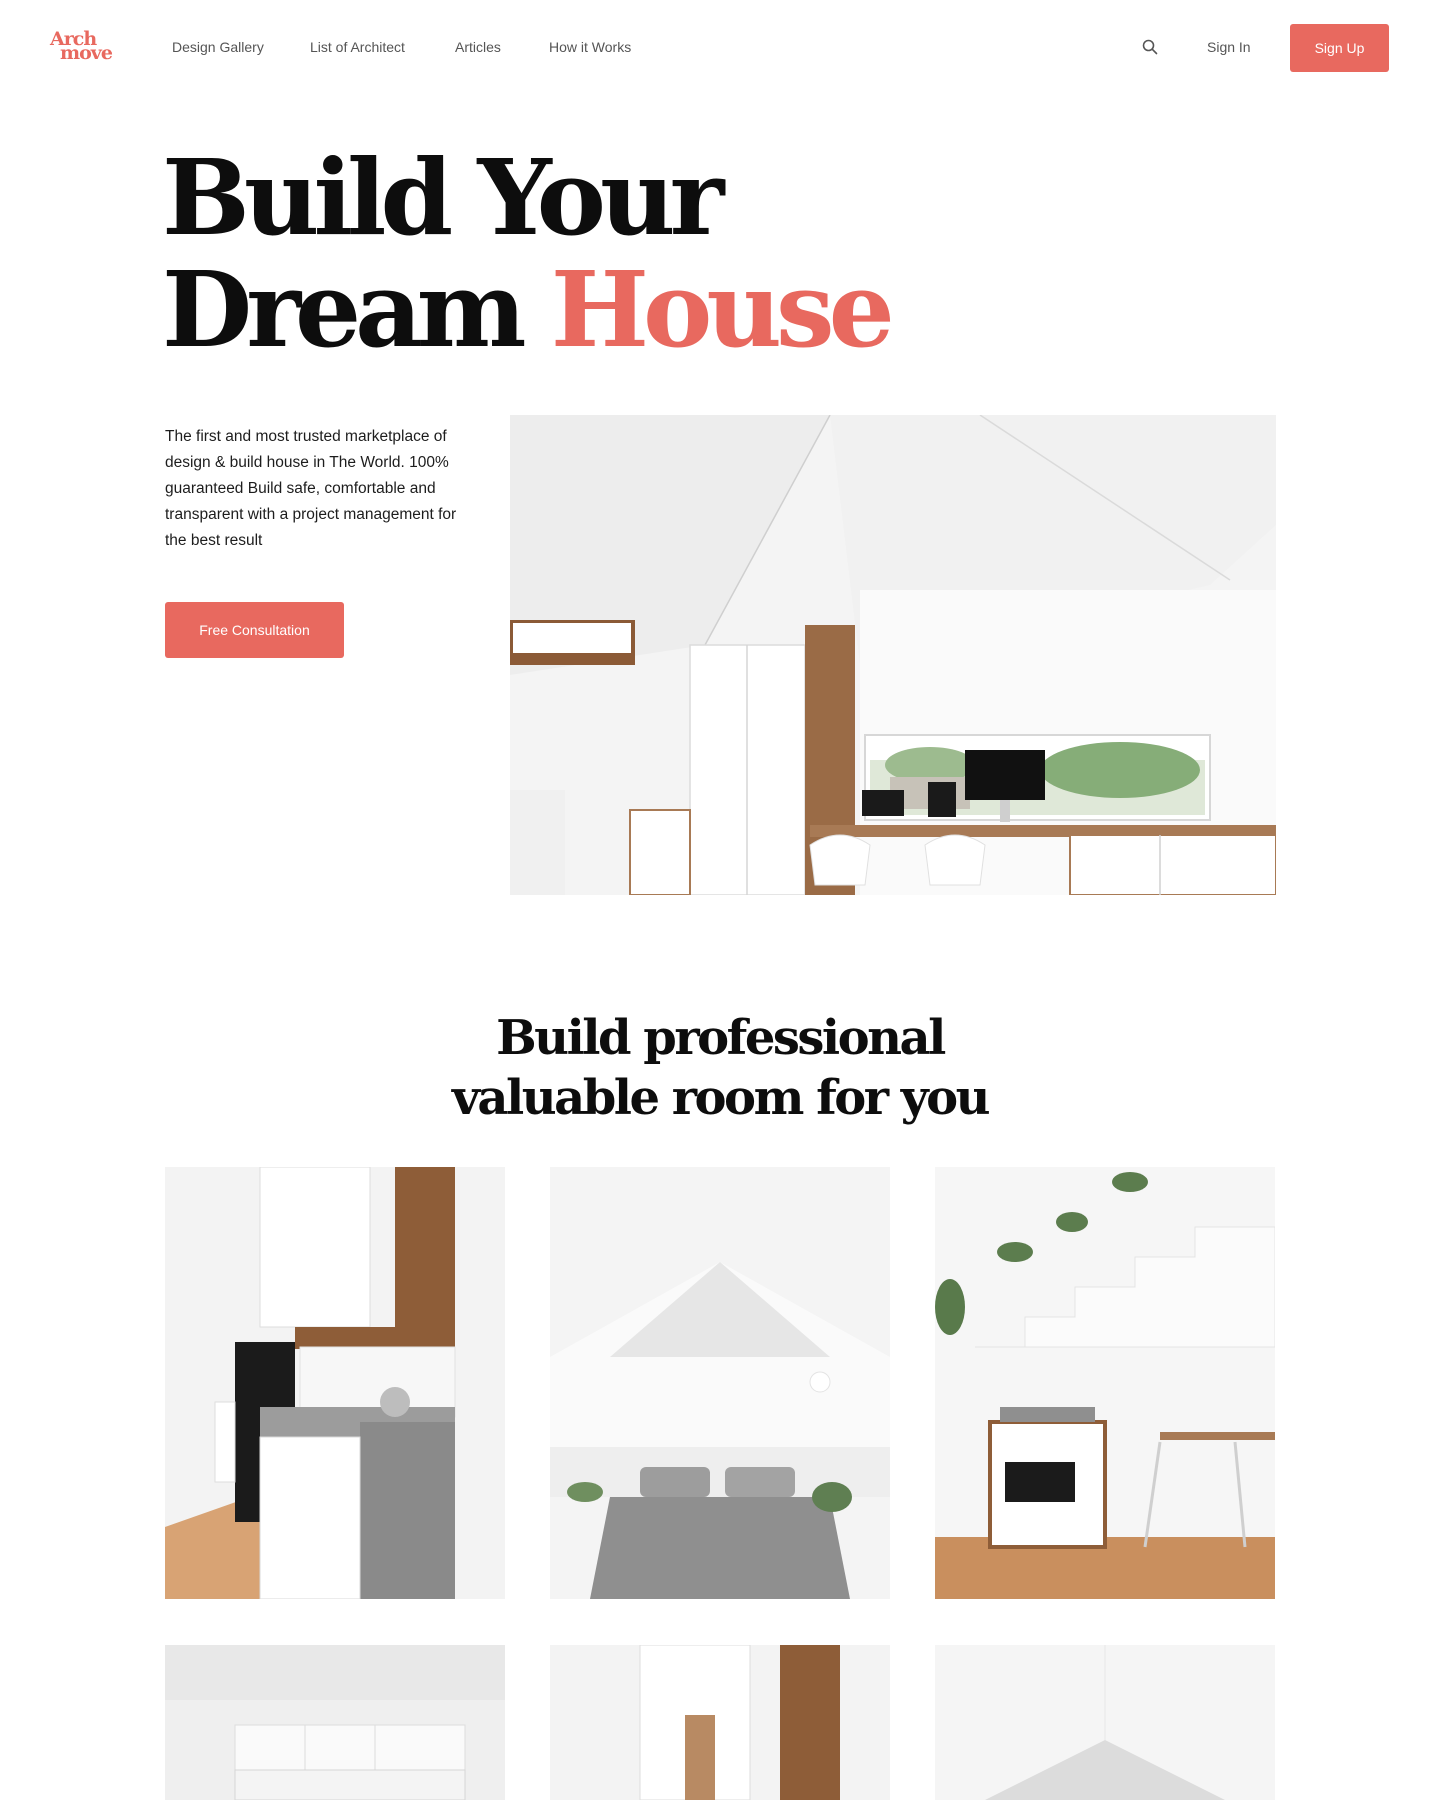 This screenshot has width=1440, height=1800. I want to click on section-title: Build professional valuable room for you, so click(720, 1068).